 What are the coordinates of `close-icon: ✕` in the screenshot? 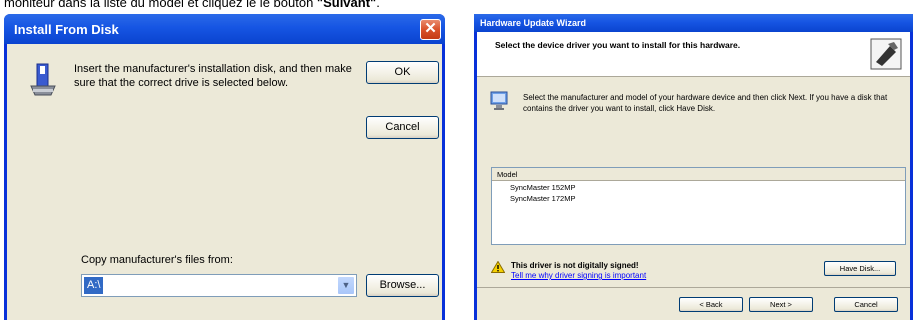 It's located at (430, 29).